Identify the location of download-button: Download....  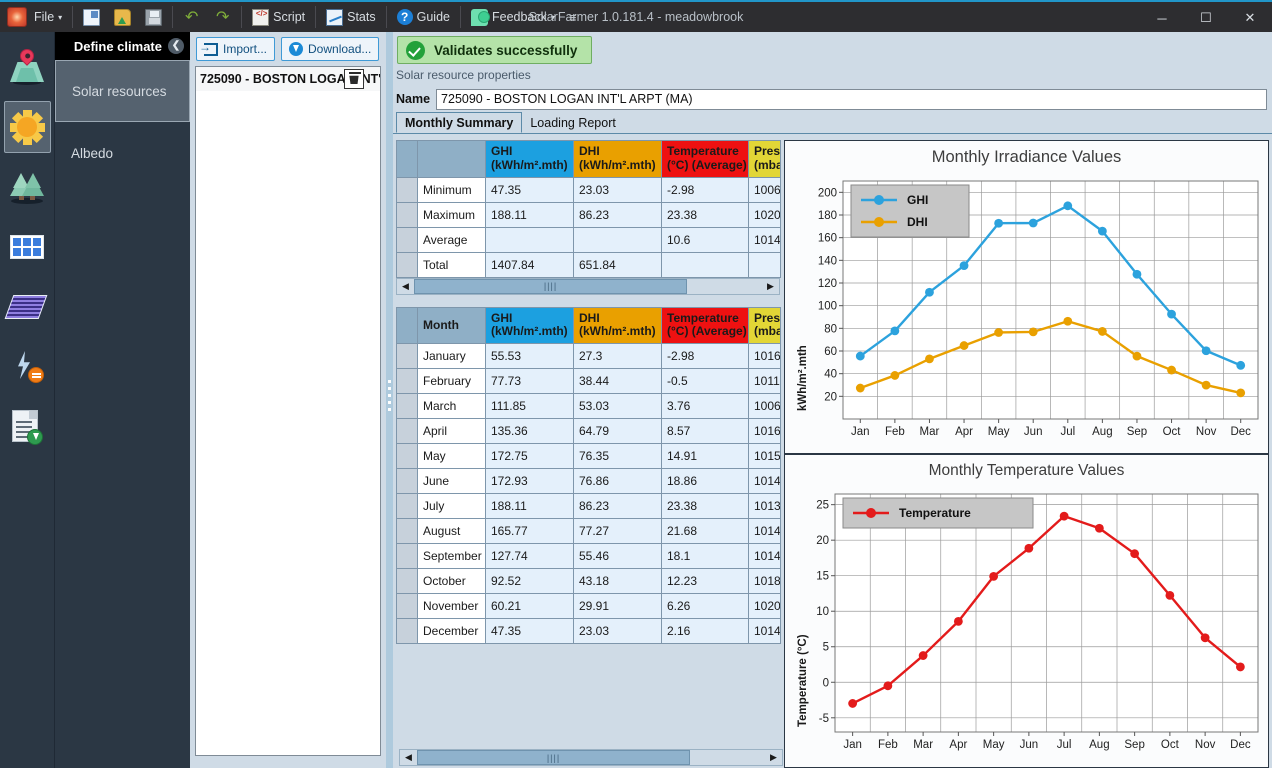
(330, 49).